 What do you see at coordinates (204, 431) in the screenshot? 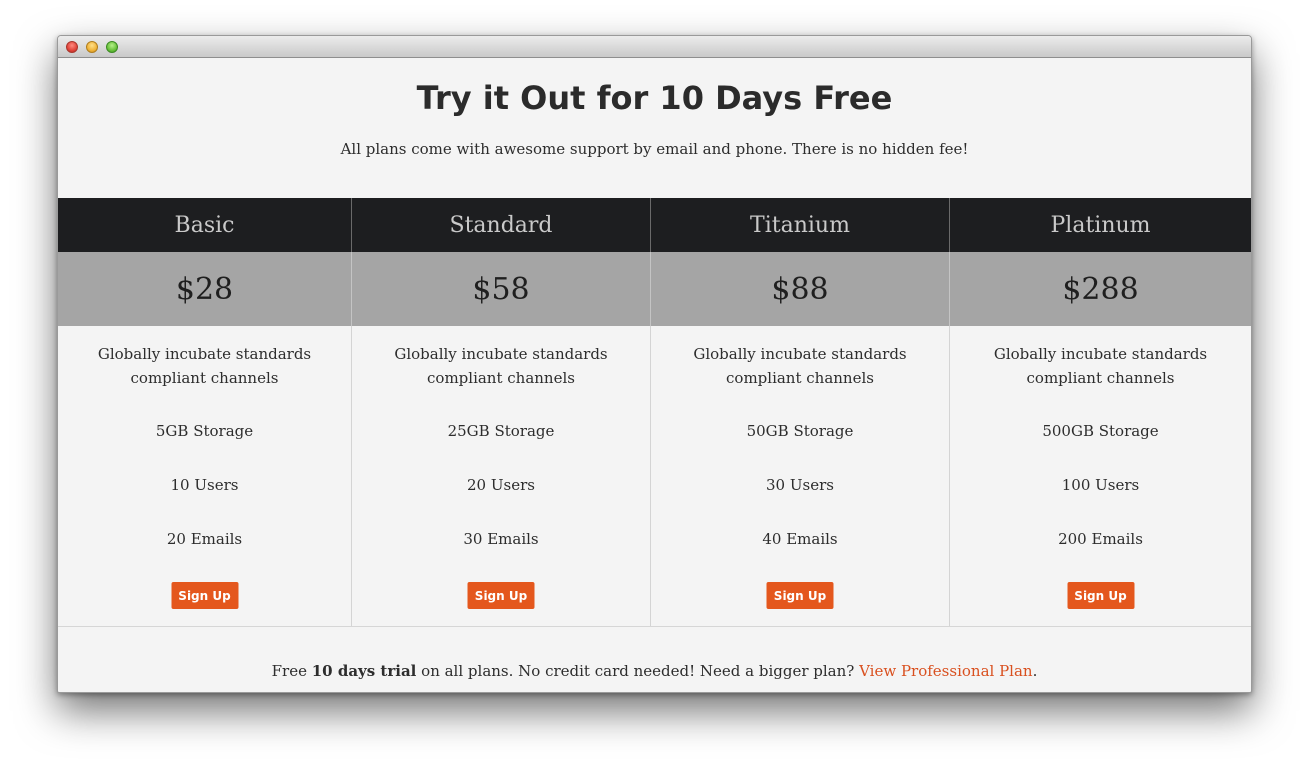
I see `plan-storage: 5GB Storage` at bounding box center [204, 431].